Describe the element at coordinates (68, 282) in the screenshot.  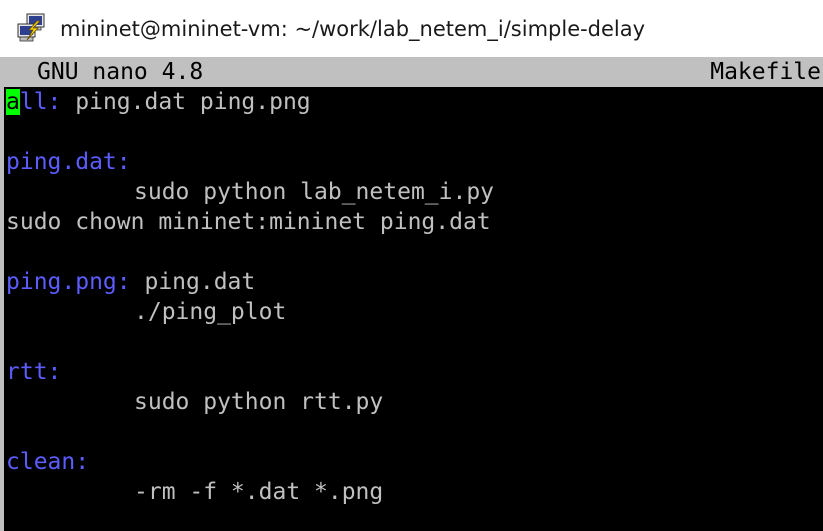
I see `make-target: ping.png:` at that location.